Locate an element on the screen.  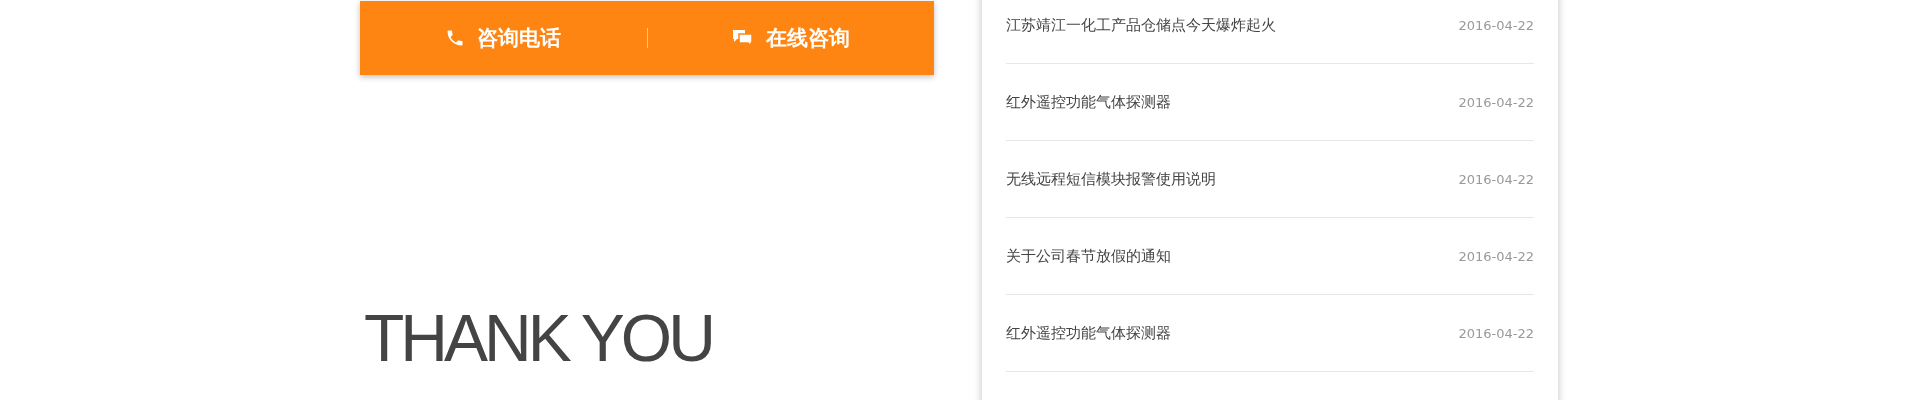
news-title: 江苏靖江一化工产品仓储点今天爆炸起火 is located at coordinates (1141, 25).